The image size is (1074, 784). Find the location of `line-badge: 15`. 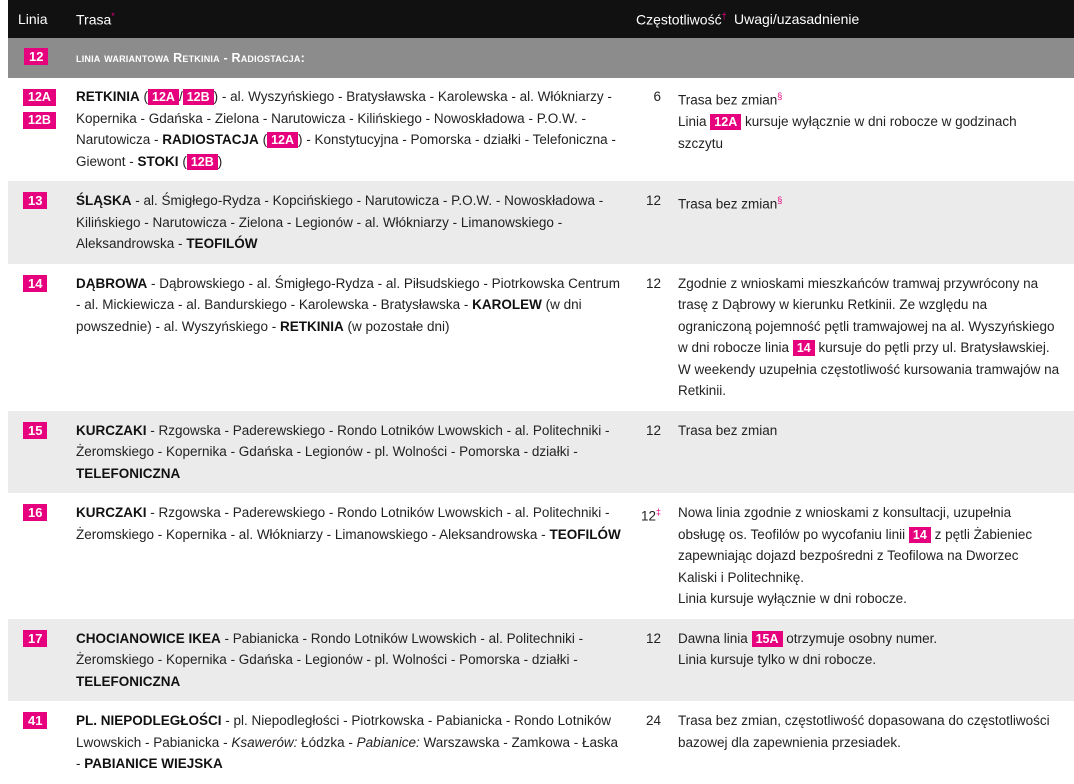

line-badge: 15 is located at coordinates (35, 430).